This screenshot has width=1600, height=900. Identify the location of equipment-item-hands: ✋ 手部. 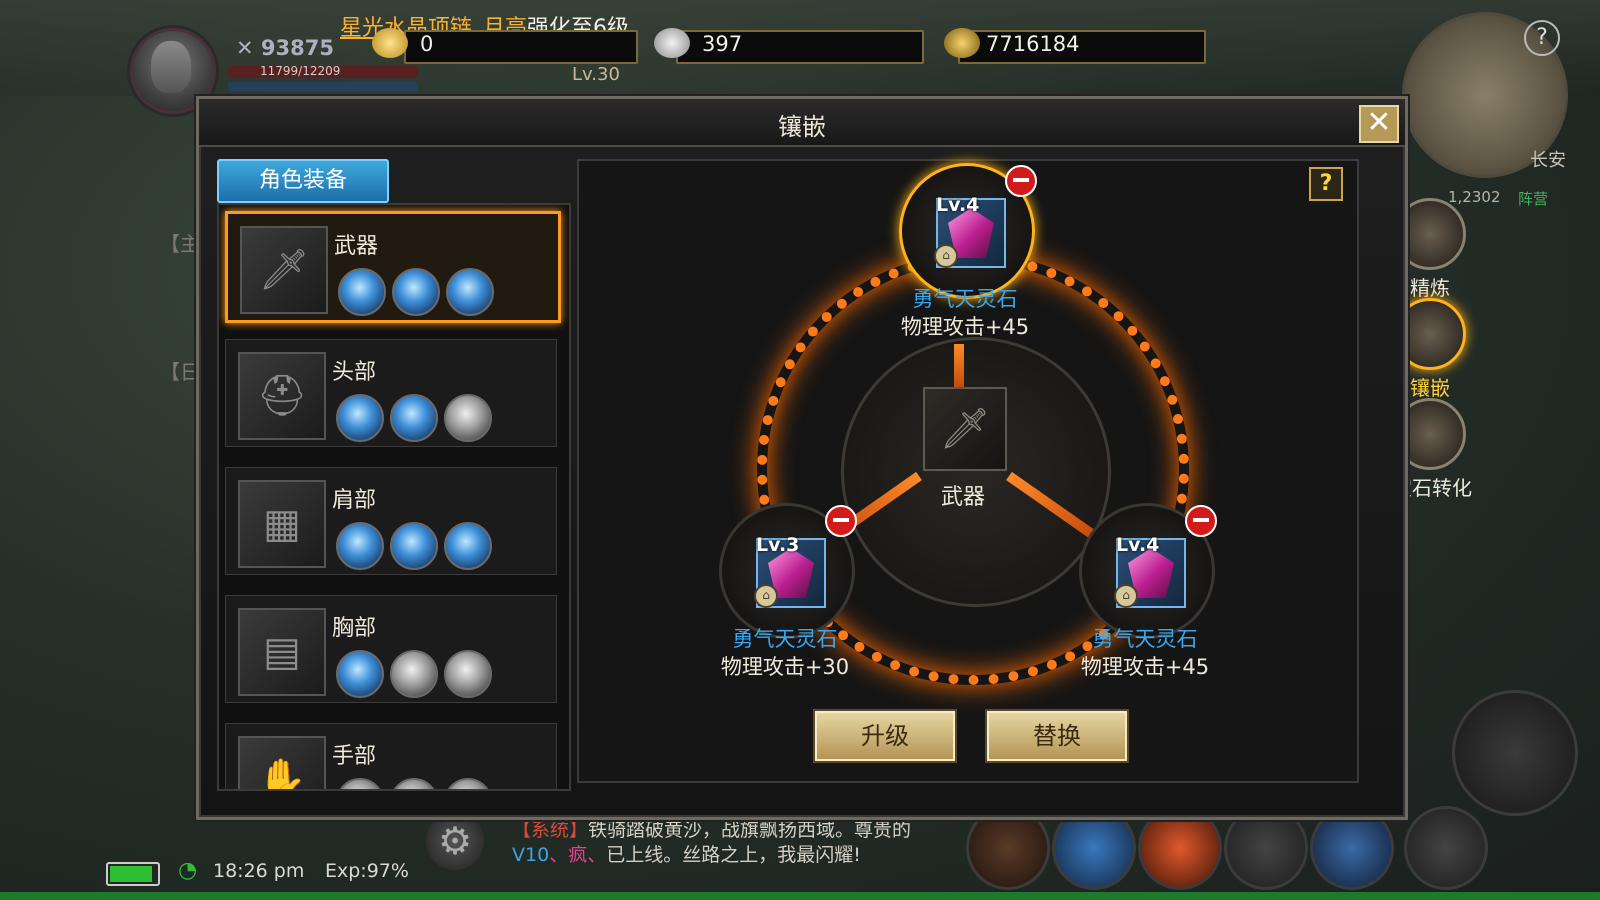
(391, 757).